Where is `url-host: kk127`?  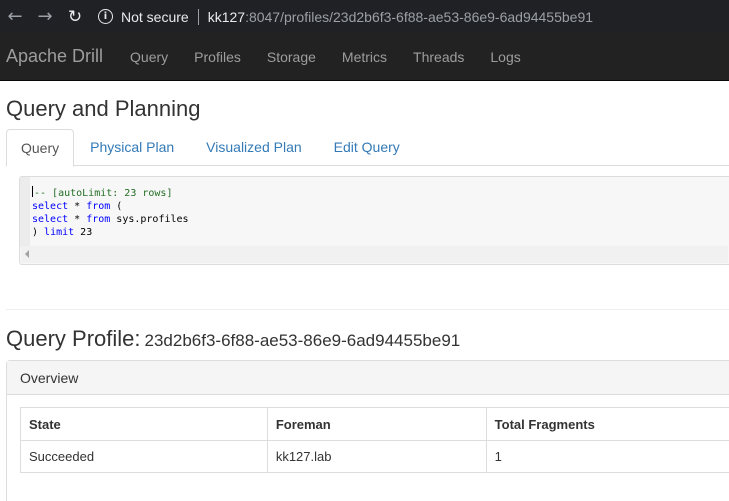
url-host: kk127 is located at coordinates (226, 16).